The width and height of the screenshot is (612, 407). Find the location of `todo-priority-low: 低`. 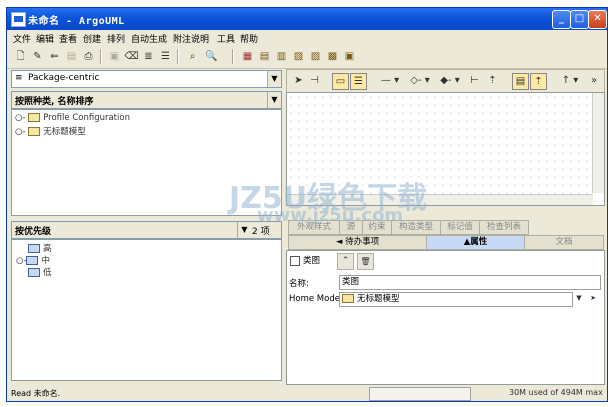

todo-priority-low: 低 is located at coordinates (40, 272).